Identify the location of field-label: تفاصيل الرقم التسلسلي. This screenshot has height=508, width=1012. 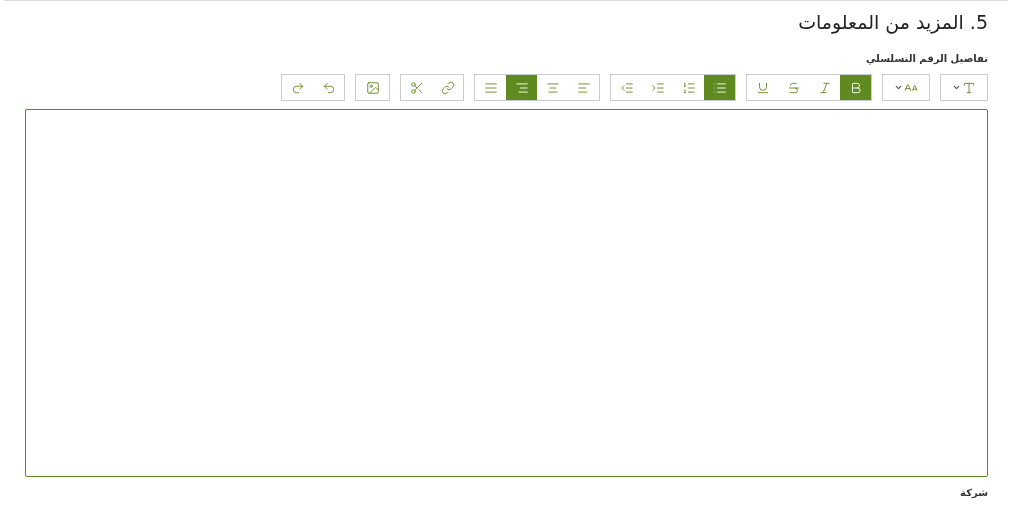
(926, 59).